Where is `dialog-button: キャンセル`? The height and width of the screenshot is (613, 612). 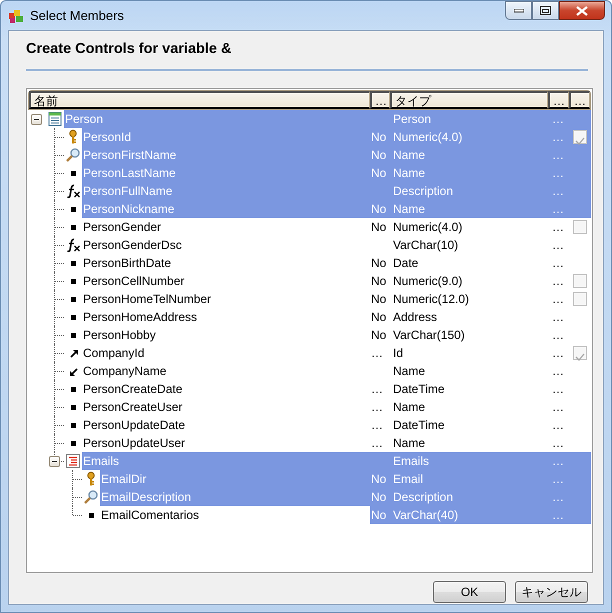
dialog-button: キャンセル is located at coordinates (551, 592).